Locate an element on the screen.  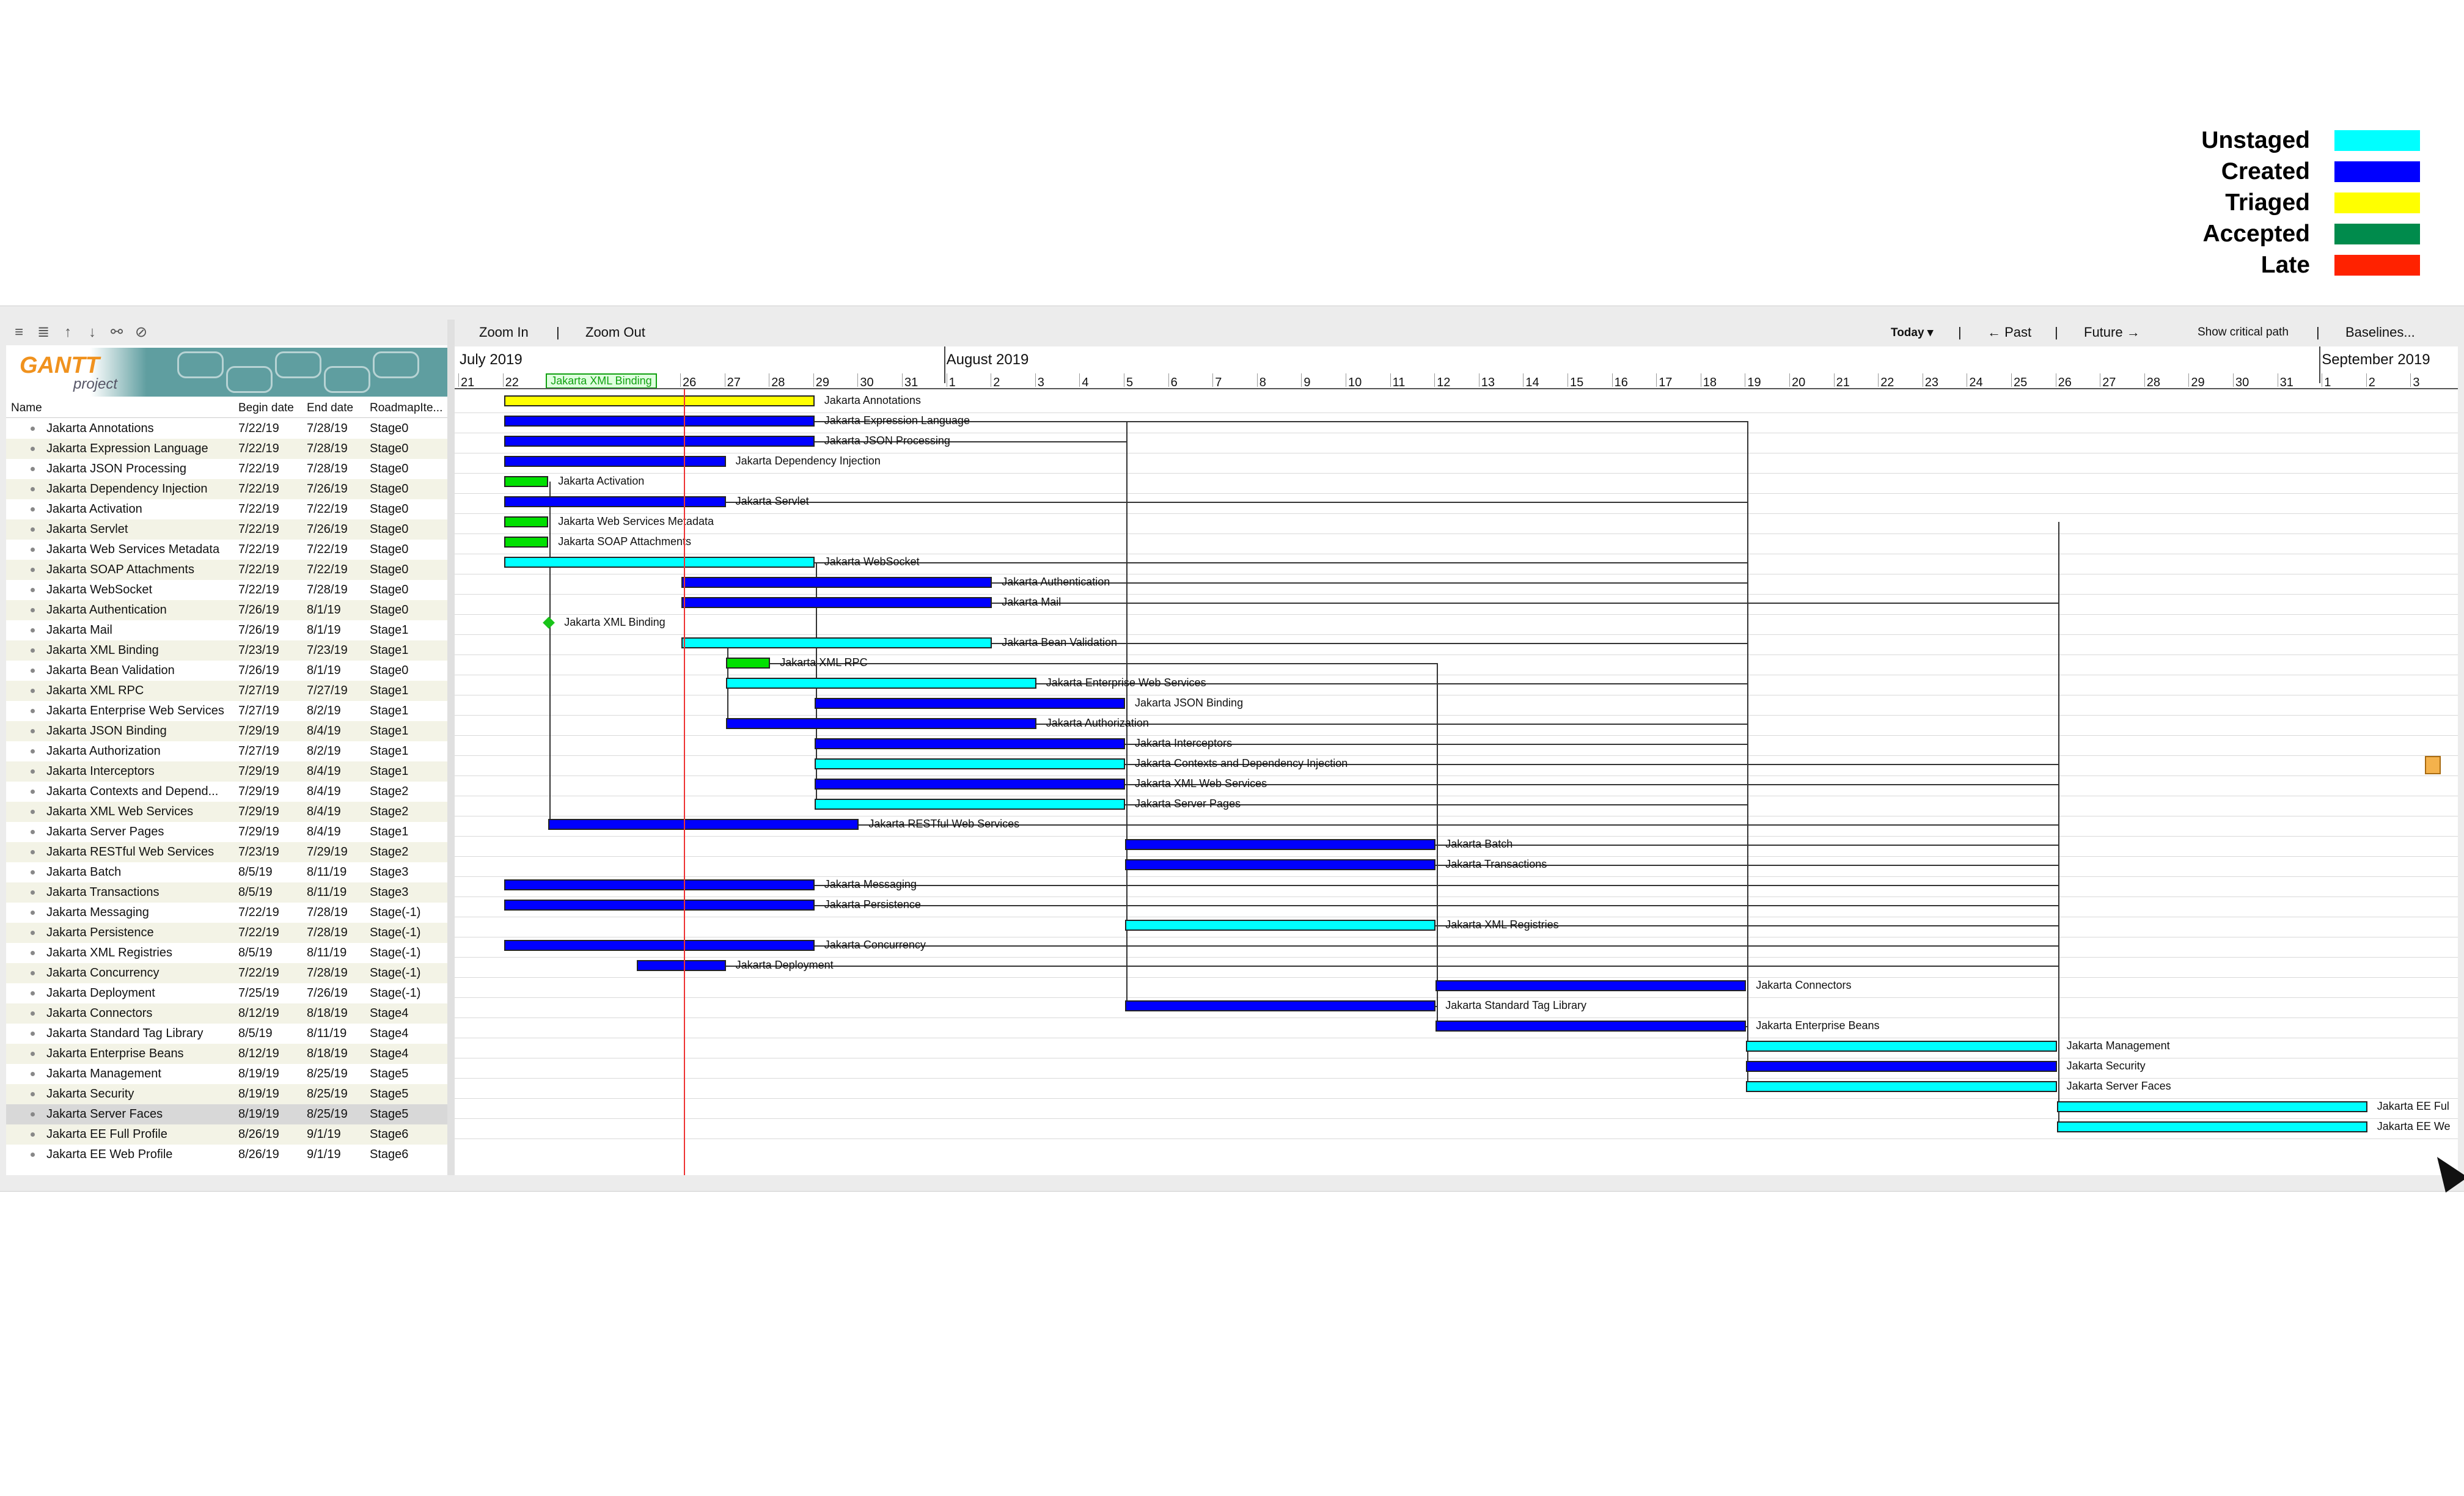
task-row: Jakarta Connectors 8/12/19 8/18/19 Stage4 is located at coordinates (227, 1014).